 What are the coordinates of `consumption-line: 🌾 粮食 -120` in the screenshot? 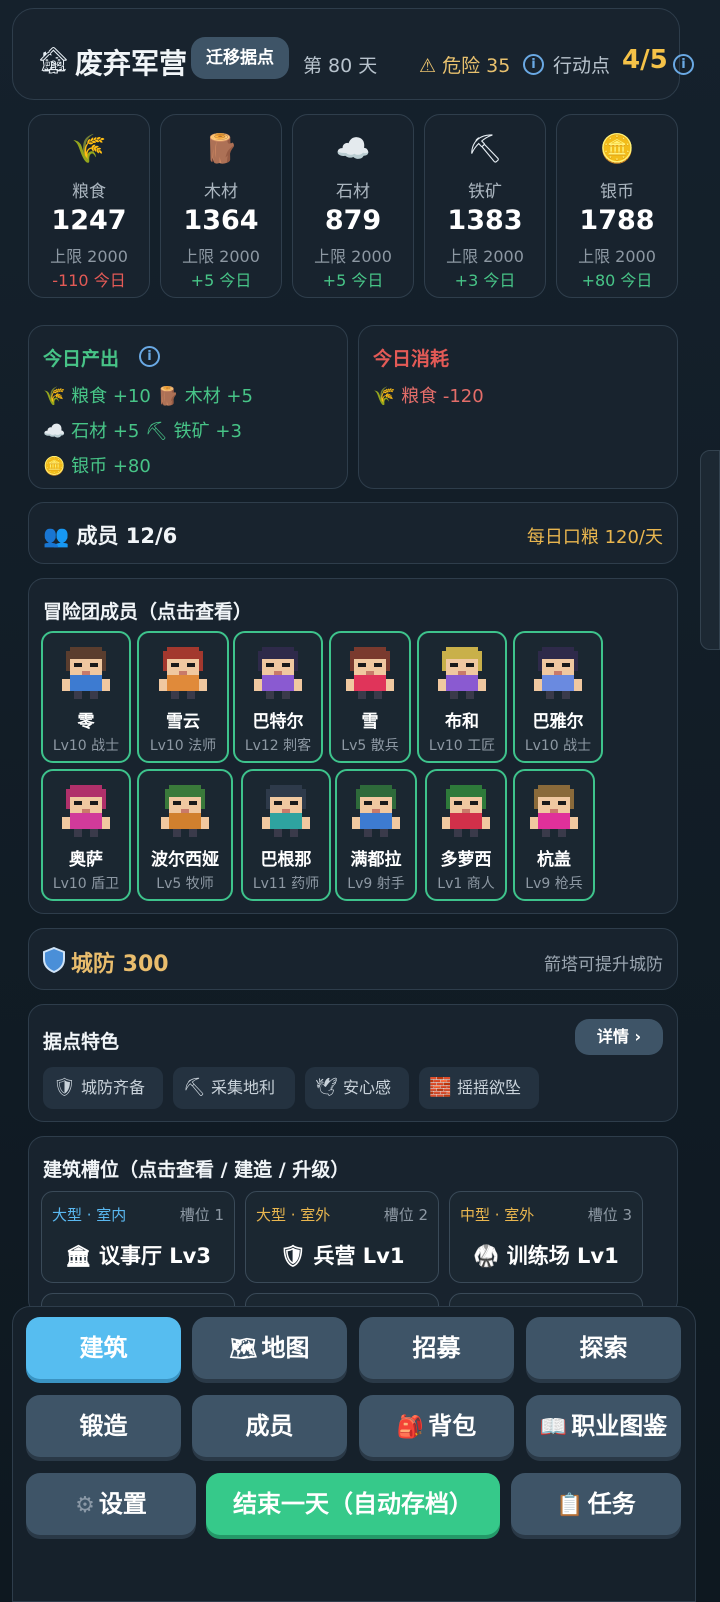 It's located at (428, 396).